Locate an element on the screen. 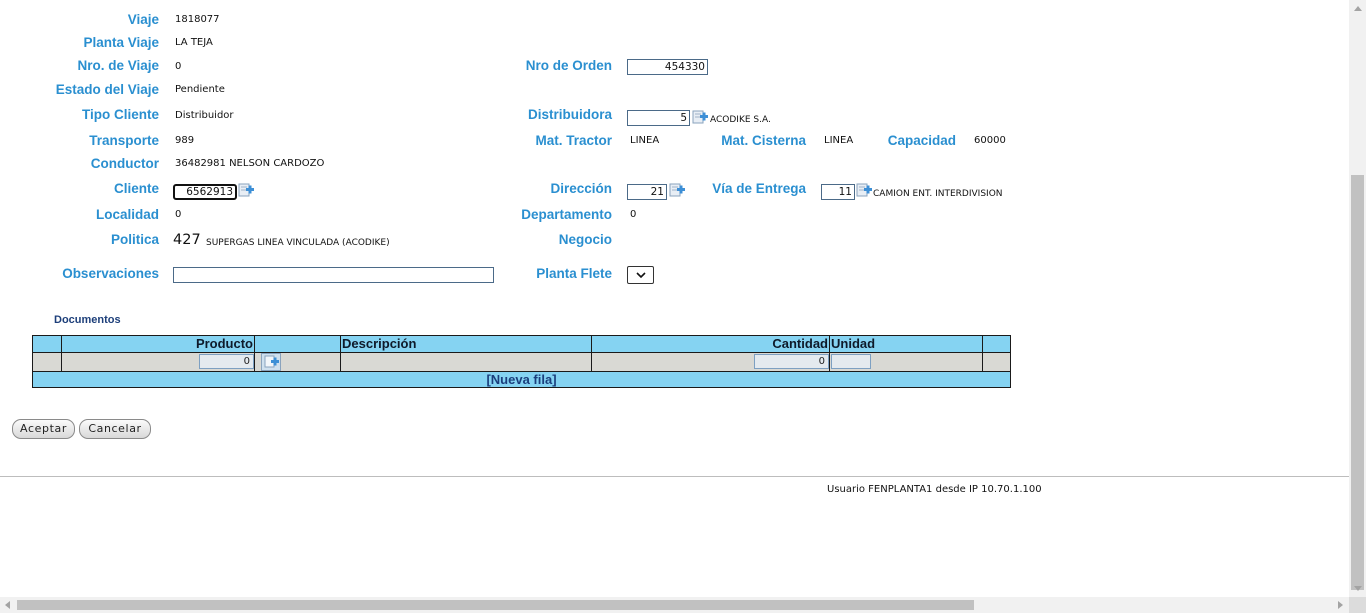 The image size is (1366, 613). unidad-input is located at coordinates (851, 361).